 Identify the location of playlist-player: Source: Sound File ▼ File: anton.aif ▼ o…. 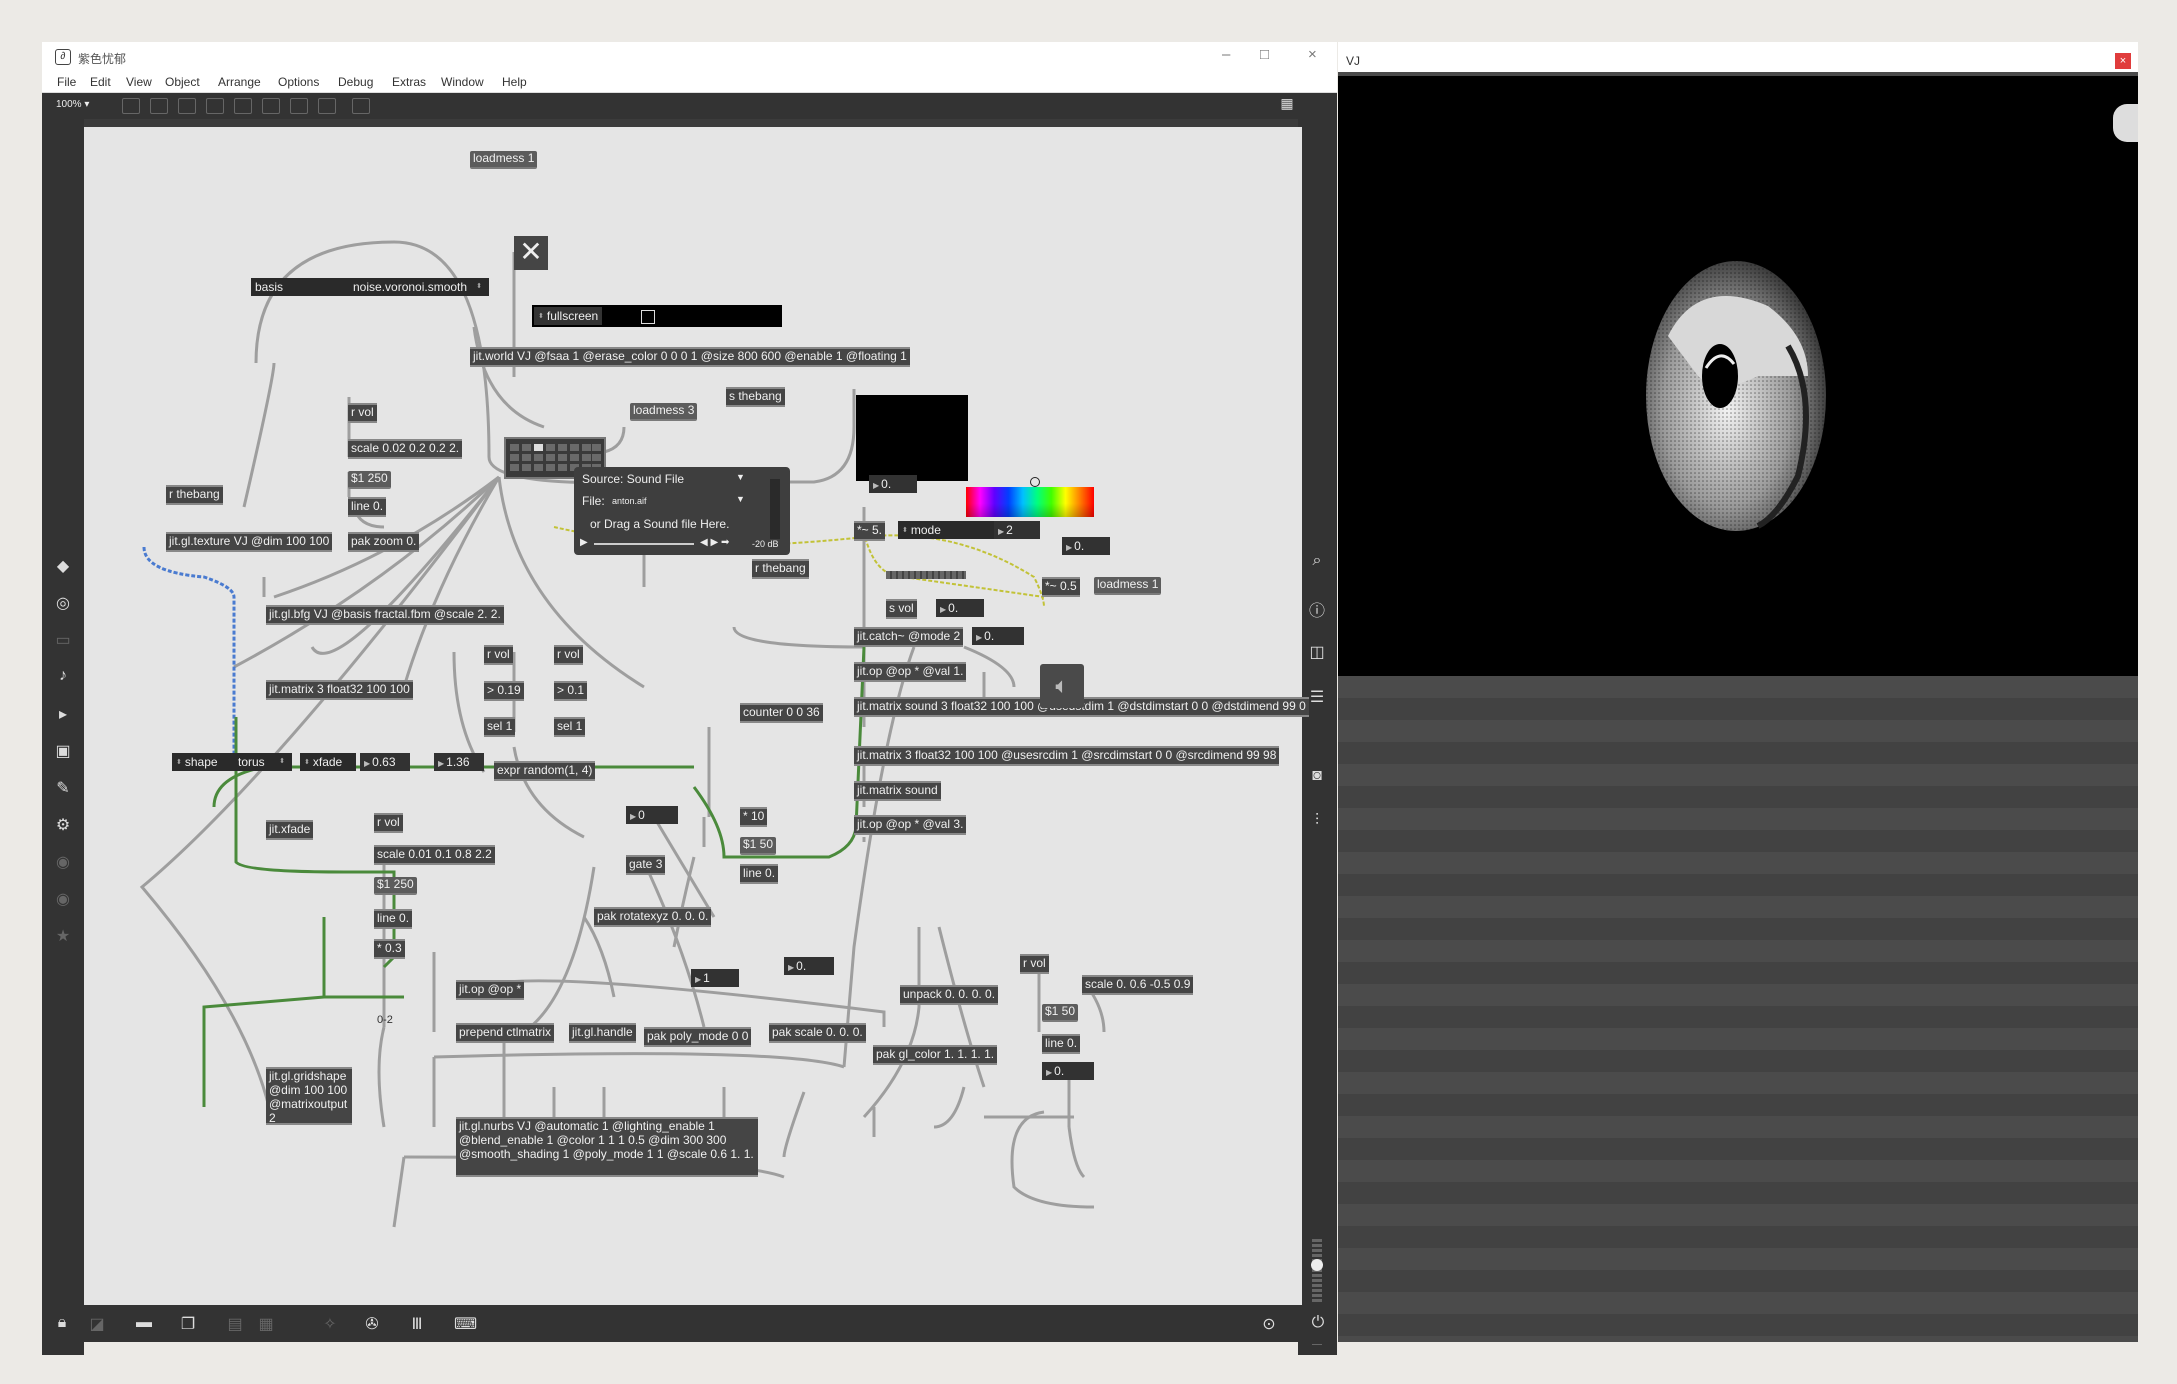
(682, 511).